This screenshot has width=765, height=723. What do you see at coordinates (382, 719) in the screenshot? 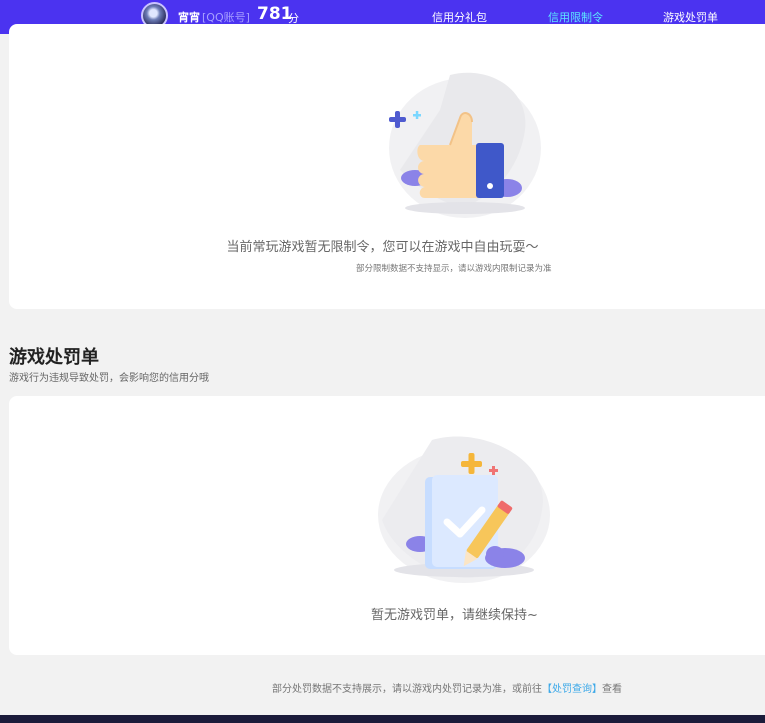
I see `footer-bar` at bounding box center [382, 719].